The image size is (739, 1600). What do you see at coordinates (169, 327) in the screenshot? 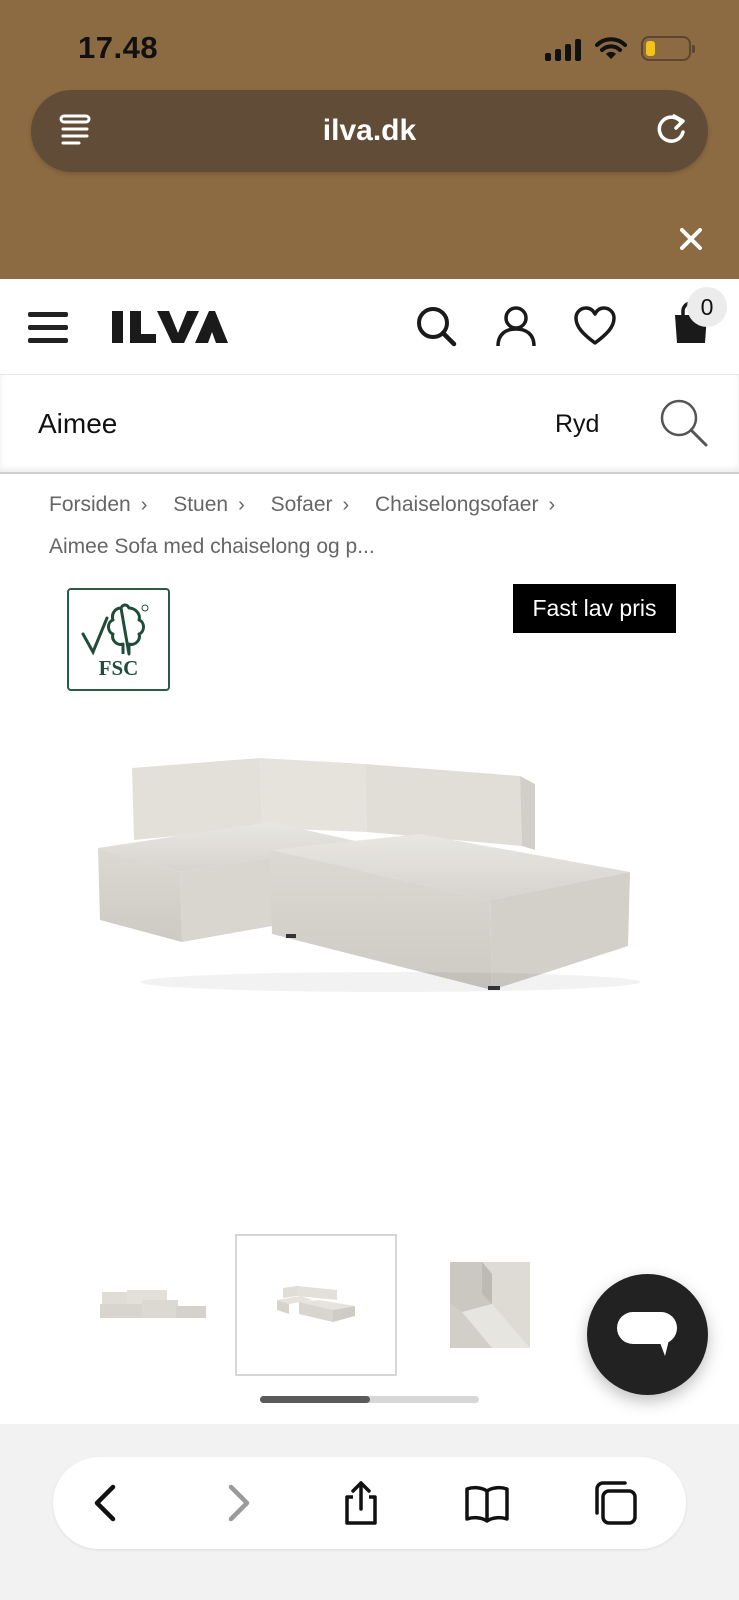
I see `ilva-logo` at bounding box center [169, 327].